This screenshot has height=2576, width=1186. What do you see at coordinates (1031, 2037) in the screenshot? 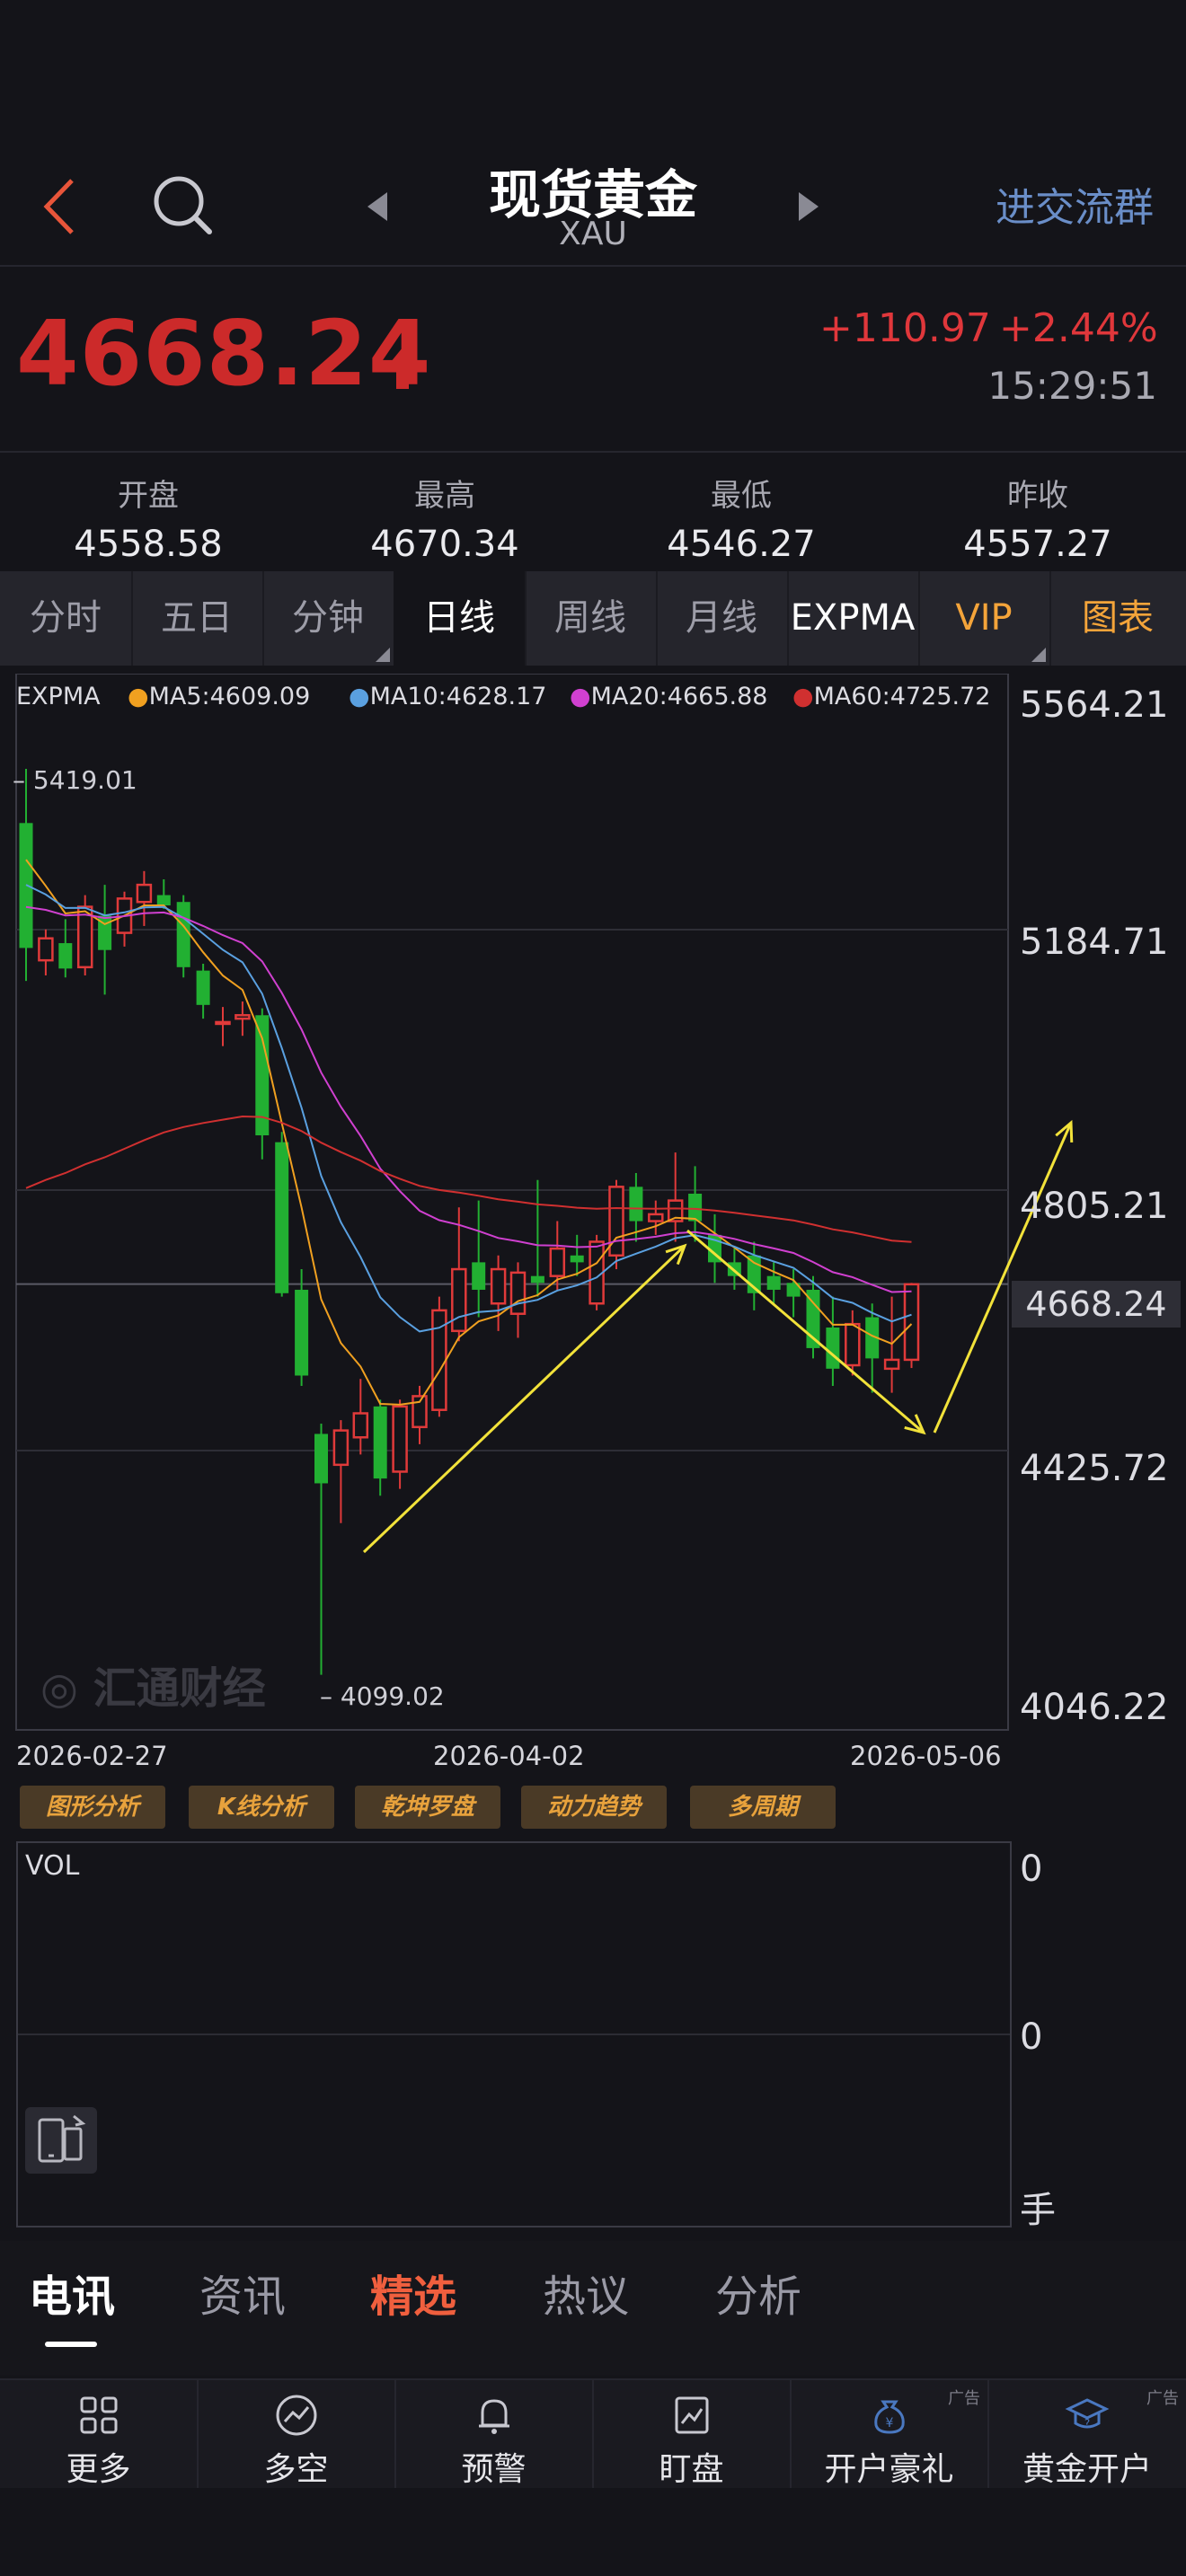
I see `volume-axis-mid: 0` at bounding box center [1031, 2037].